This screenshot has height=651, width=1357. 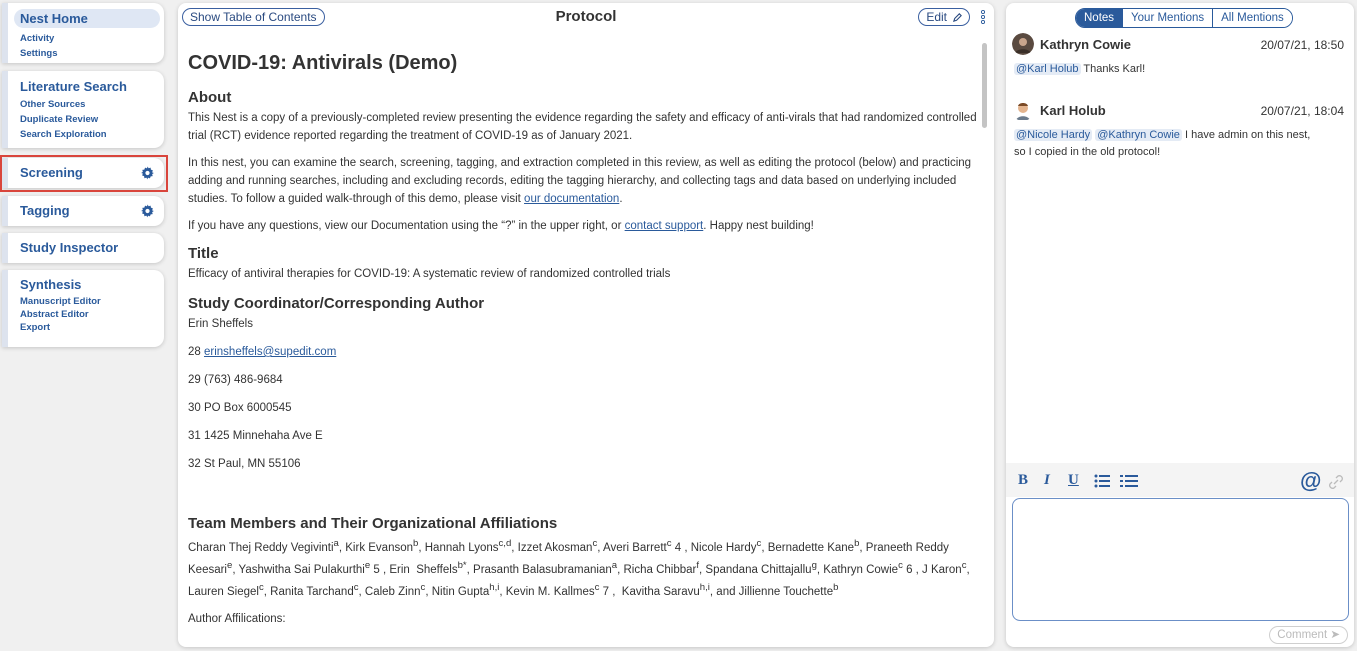 What do you see at coordinates (237, 619) in the screenshot?
I see `affiliations-label: Author Affilications:` at bounding box center [237, 619].